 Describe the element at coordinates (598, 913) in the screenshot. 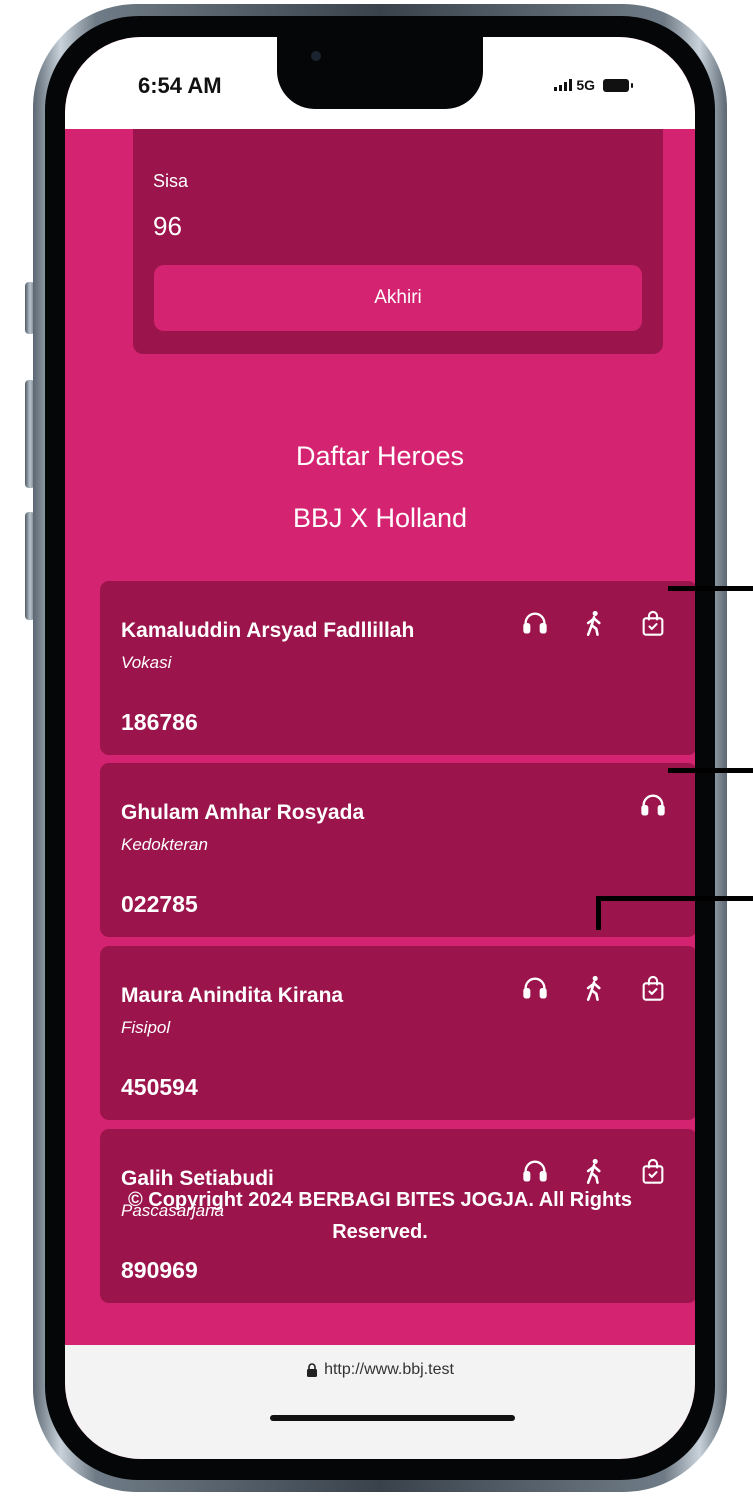

I see `callout-line-walk-vertical` at that location.